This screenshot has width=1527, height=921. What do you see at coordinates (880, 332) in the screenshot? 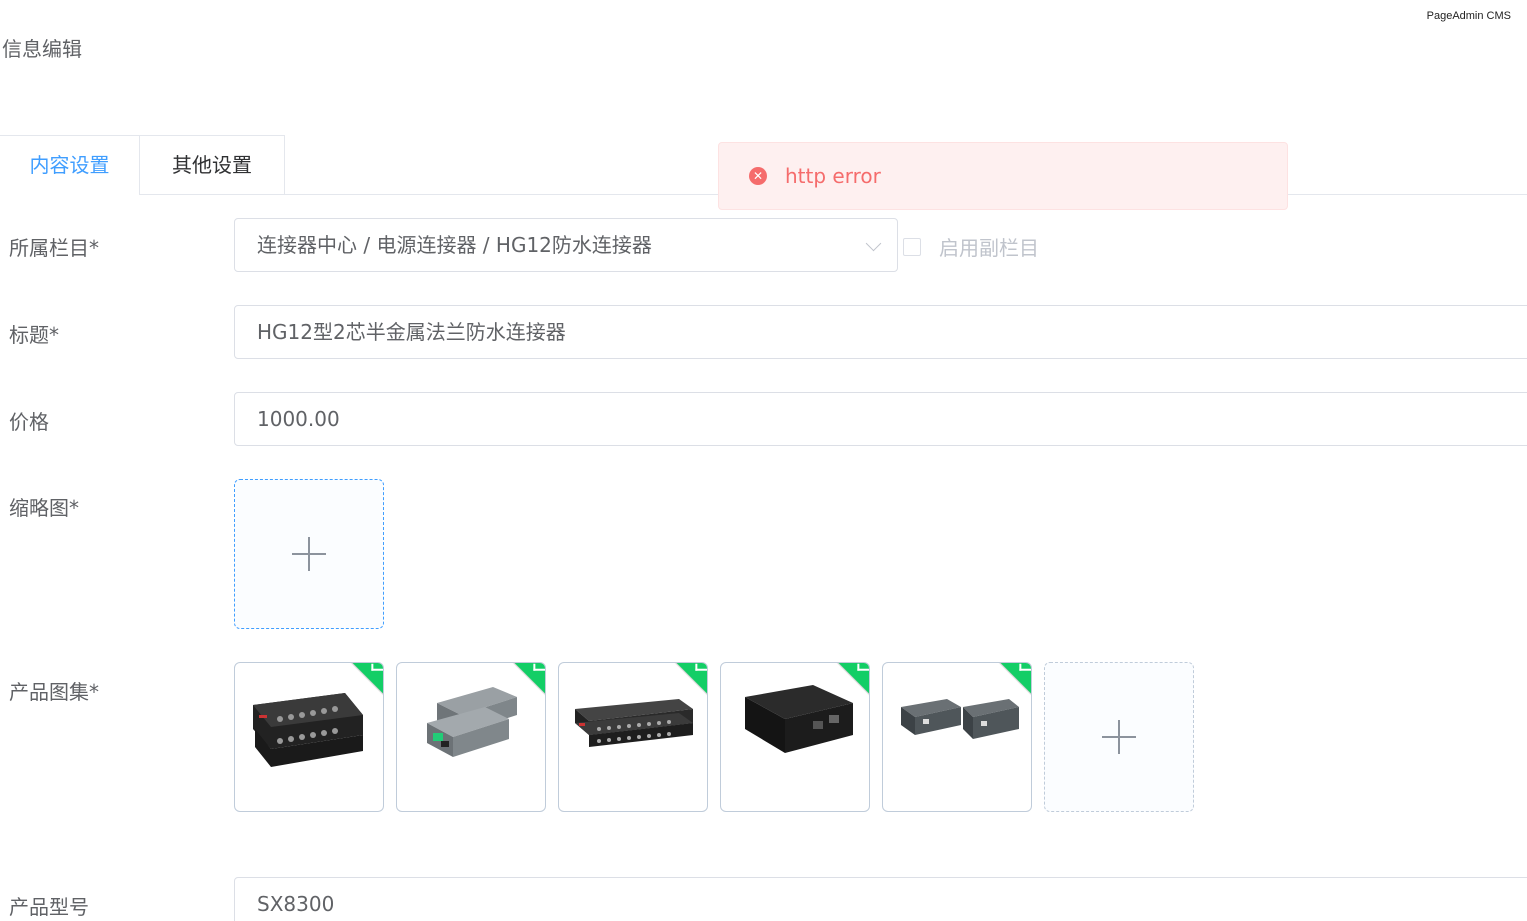
I see `title-input: HG12型2芯半金属法兰防水连接器` at bounding box center [880, 332].